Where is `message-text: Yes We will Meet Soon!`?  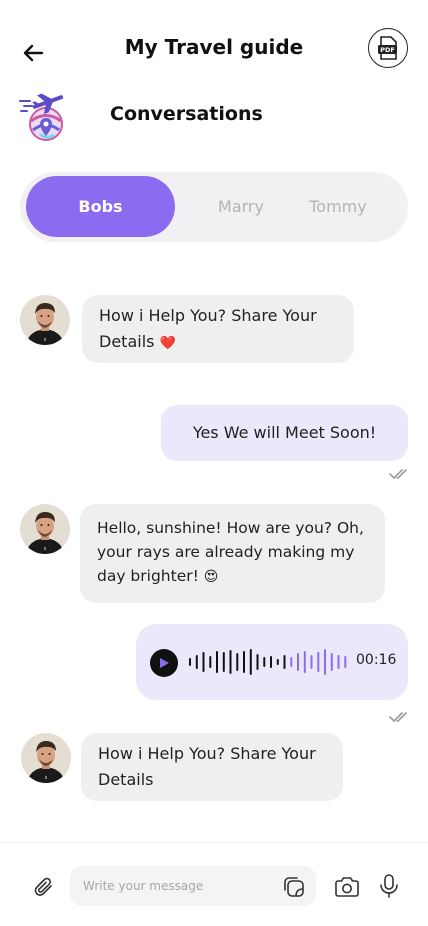 message-text: Yes We will Meet Soon! is located at coordinates (284, 432).